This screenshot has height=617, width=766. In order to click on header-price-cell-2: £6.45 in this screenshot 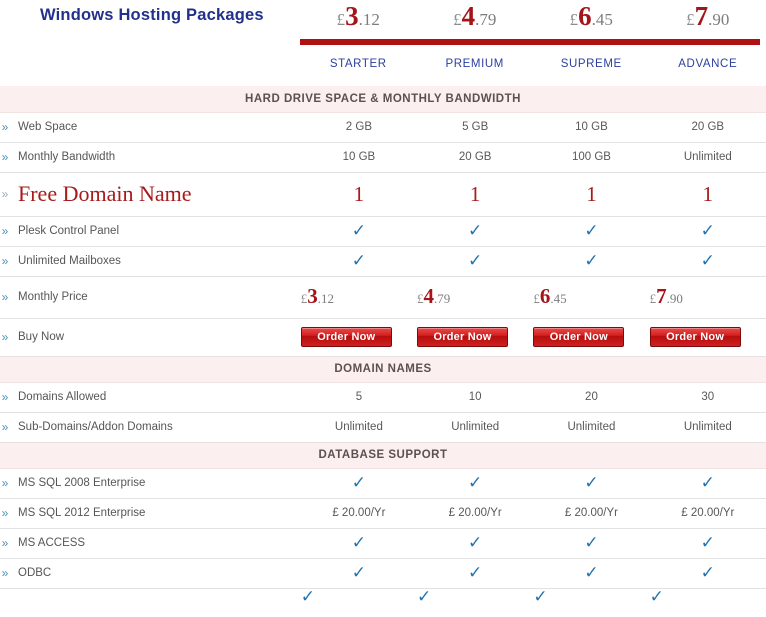, I will do `click(591, 20)`.